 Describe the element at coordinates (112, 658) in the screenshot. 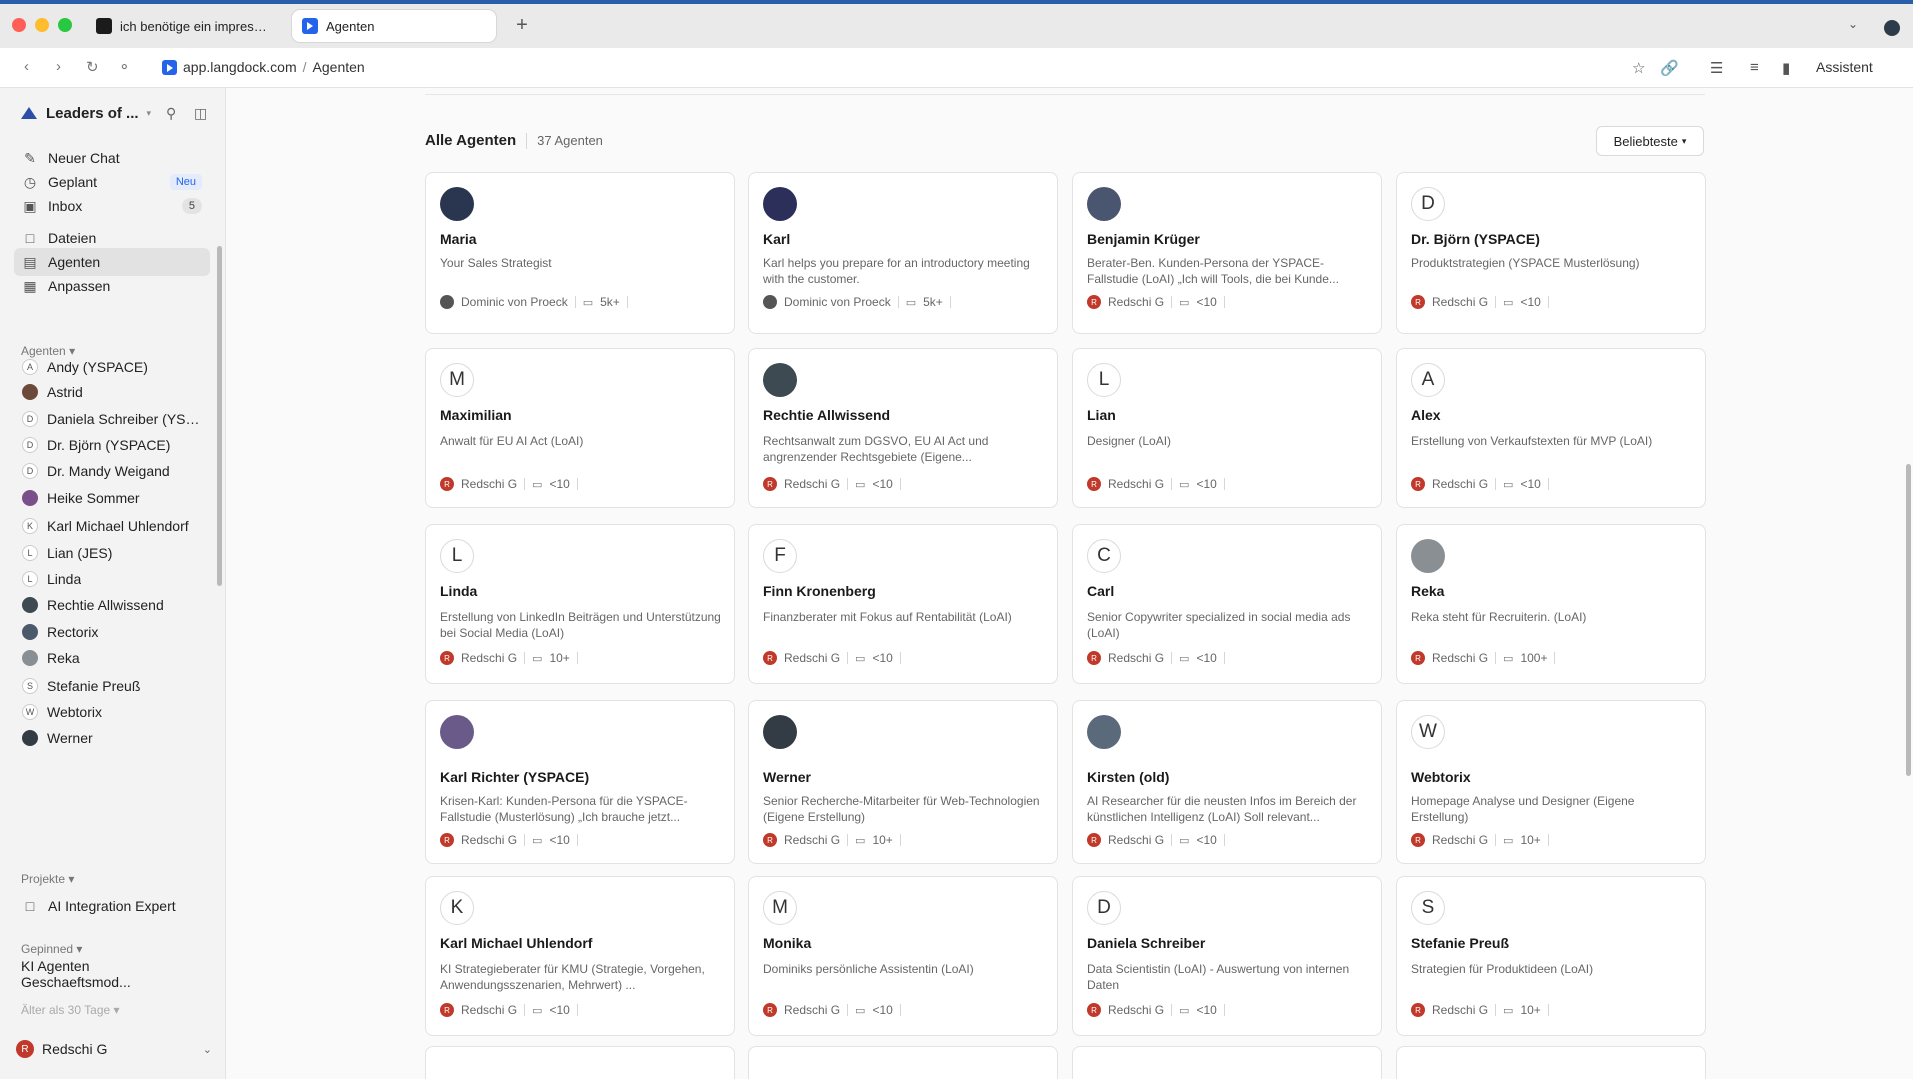

I see `sidebar-agent-item: Reka` at that location.